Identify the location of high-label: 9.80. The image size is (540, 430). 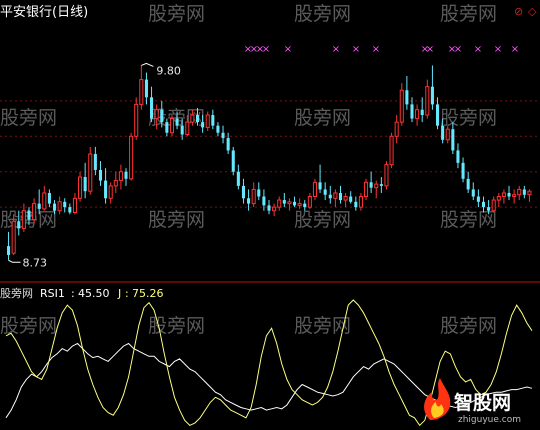
(168, 70).